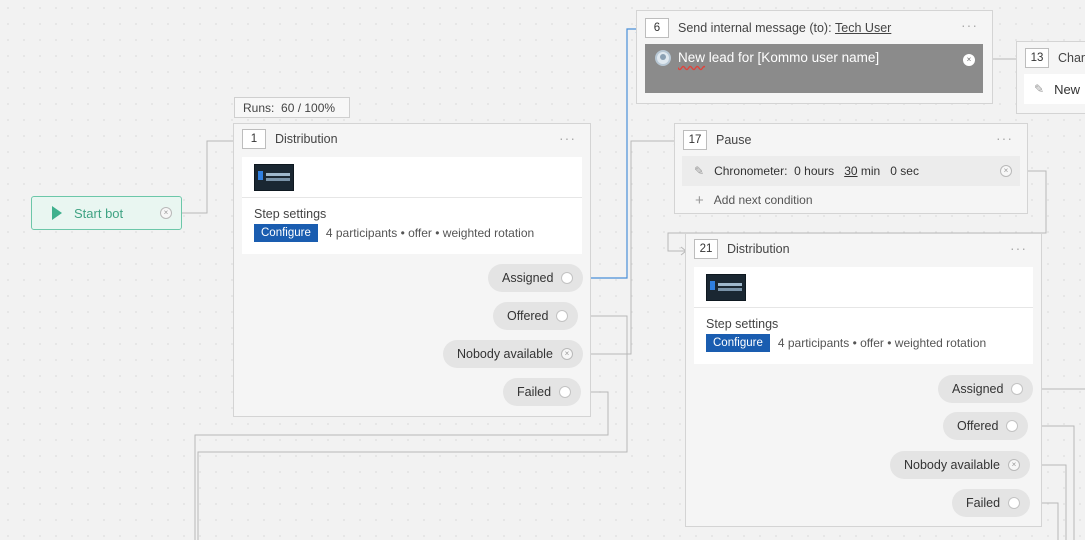 The image size is (1085, 540). What do you see at coordinates (259, 107) in the screenshot?
I see `runs-label: Runs:` at bounding box center [259, 107].